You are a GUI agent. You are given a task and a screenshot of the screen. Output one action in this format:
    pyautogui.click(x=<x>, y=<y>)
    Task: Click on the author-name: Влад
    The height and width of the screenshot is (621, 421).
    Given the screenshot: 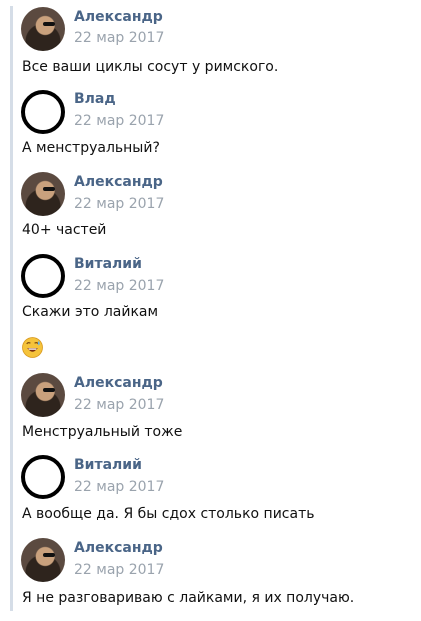 What is the action you would take?
    pyautogui.click(x=95, y=99)
    